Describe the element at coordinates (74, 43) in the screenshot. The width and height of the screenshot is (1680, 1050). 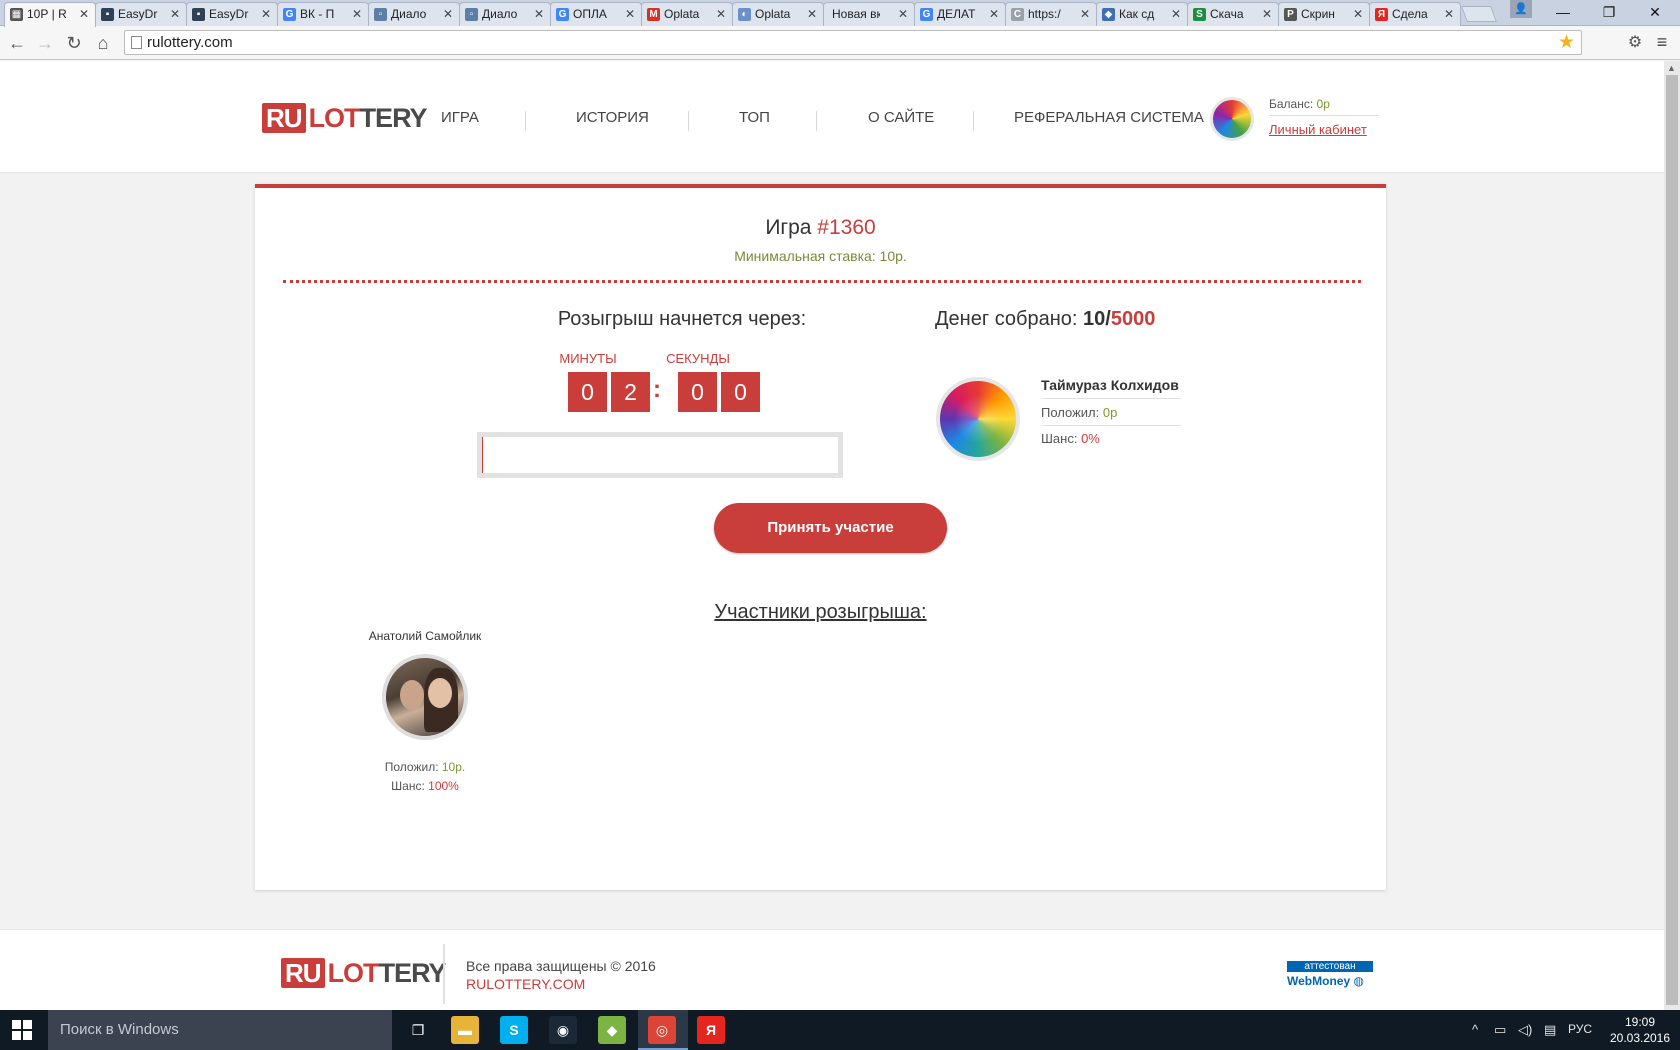
I see `reload-icon: ↻` at that location.